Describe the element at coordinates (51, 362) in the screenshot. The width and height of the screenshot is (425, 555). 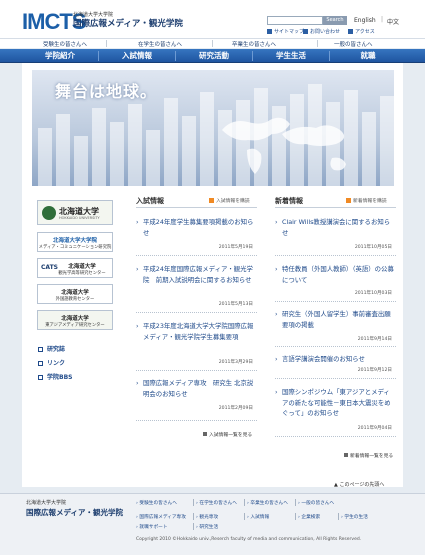
I see `sidebar-link-links: リンク` at that location.